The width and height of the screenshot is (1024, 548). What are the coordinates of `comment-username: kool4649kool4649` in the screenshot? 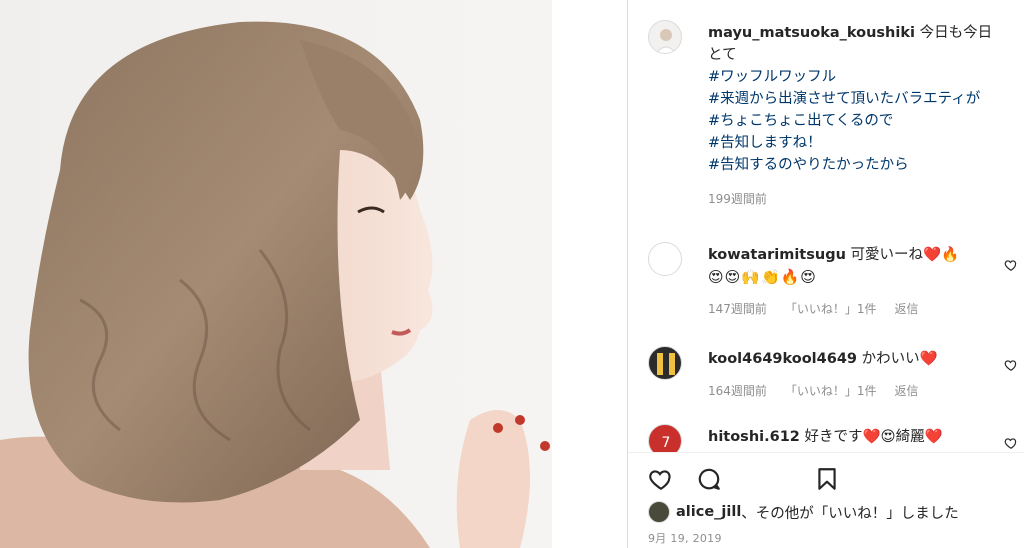 It's located at (782, 359).